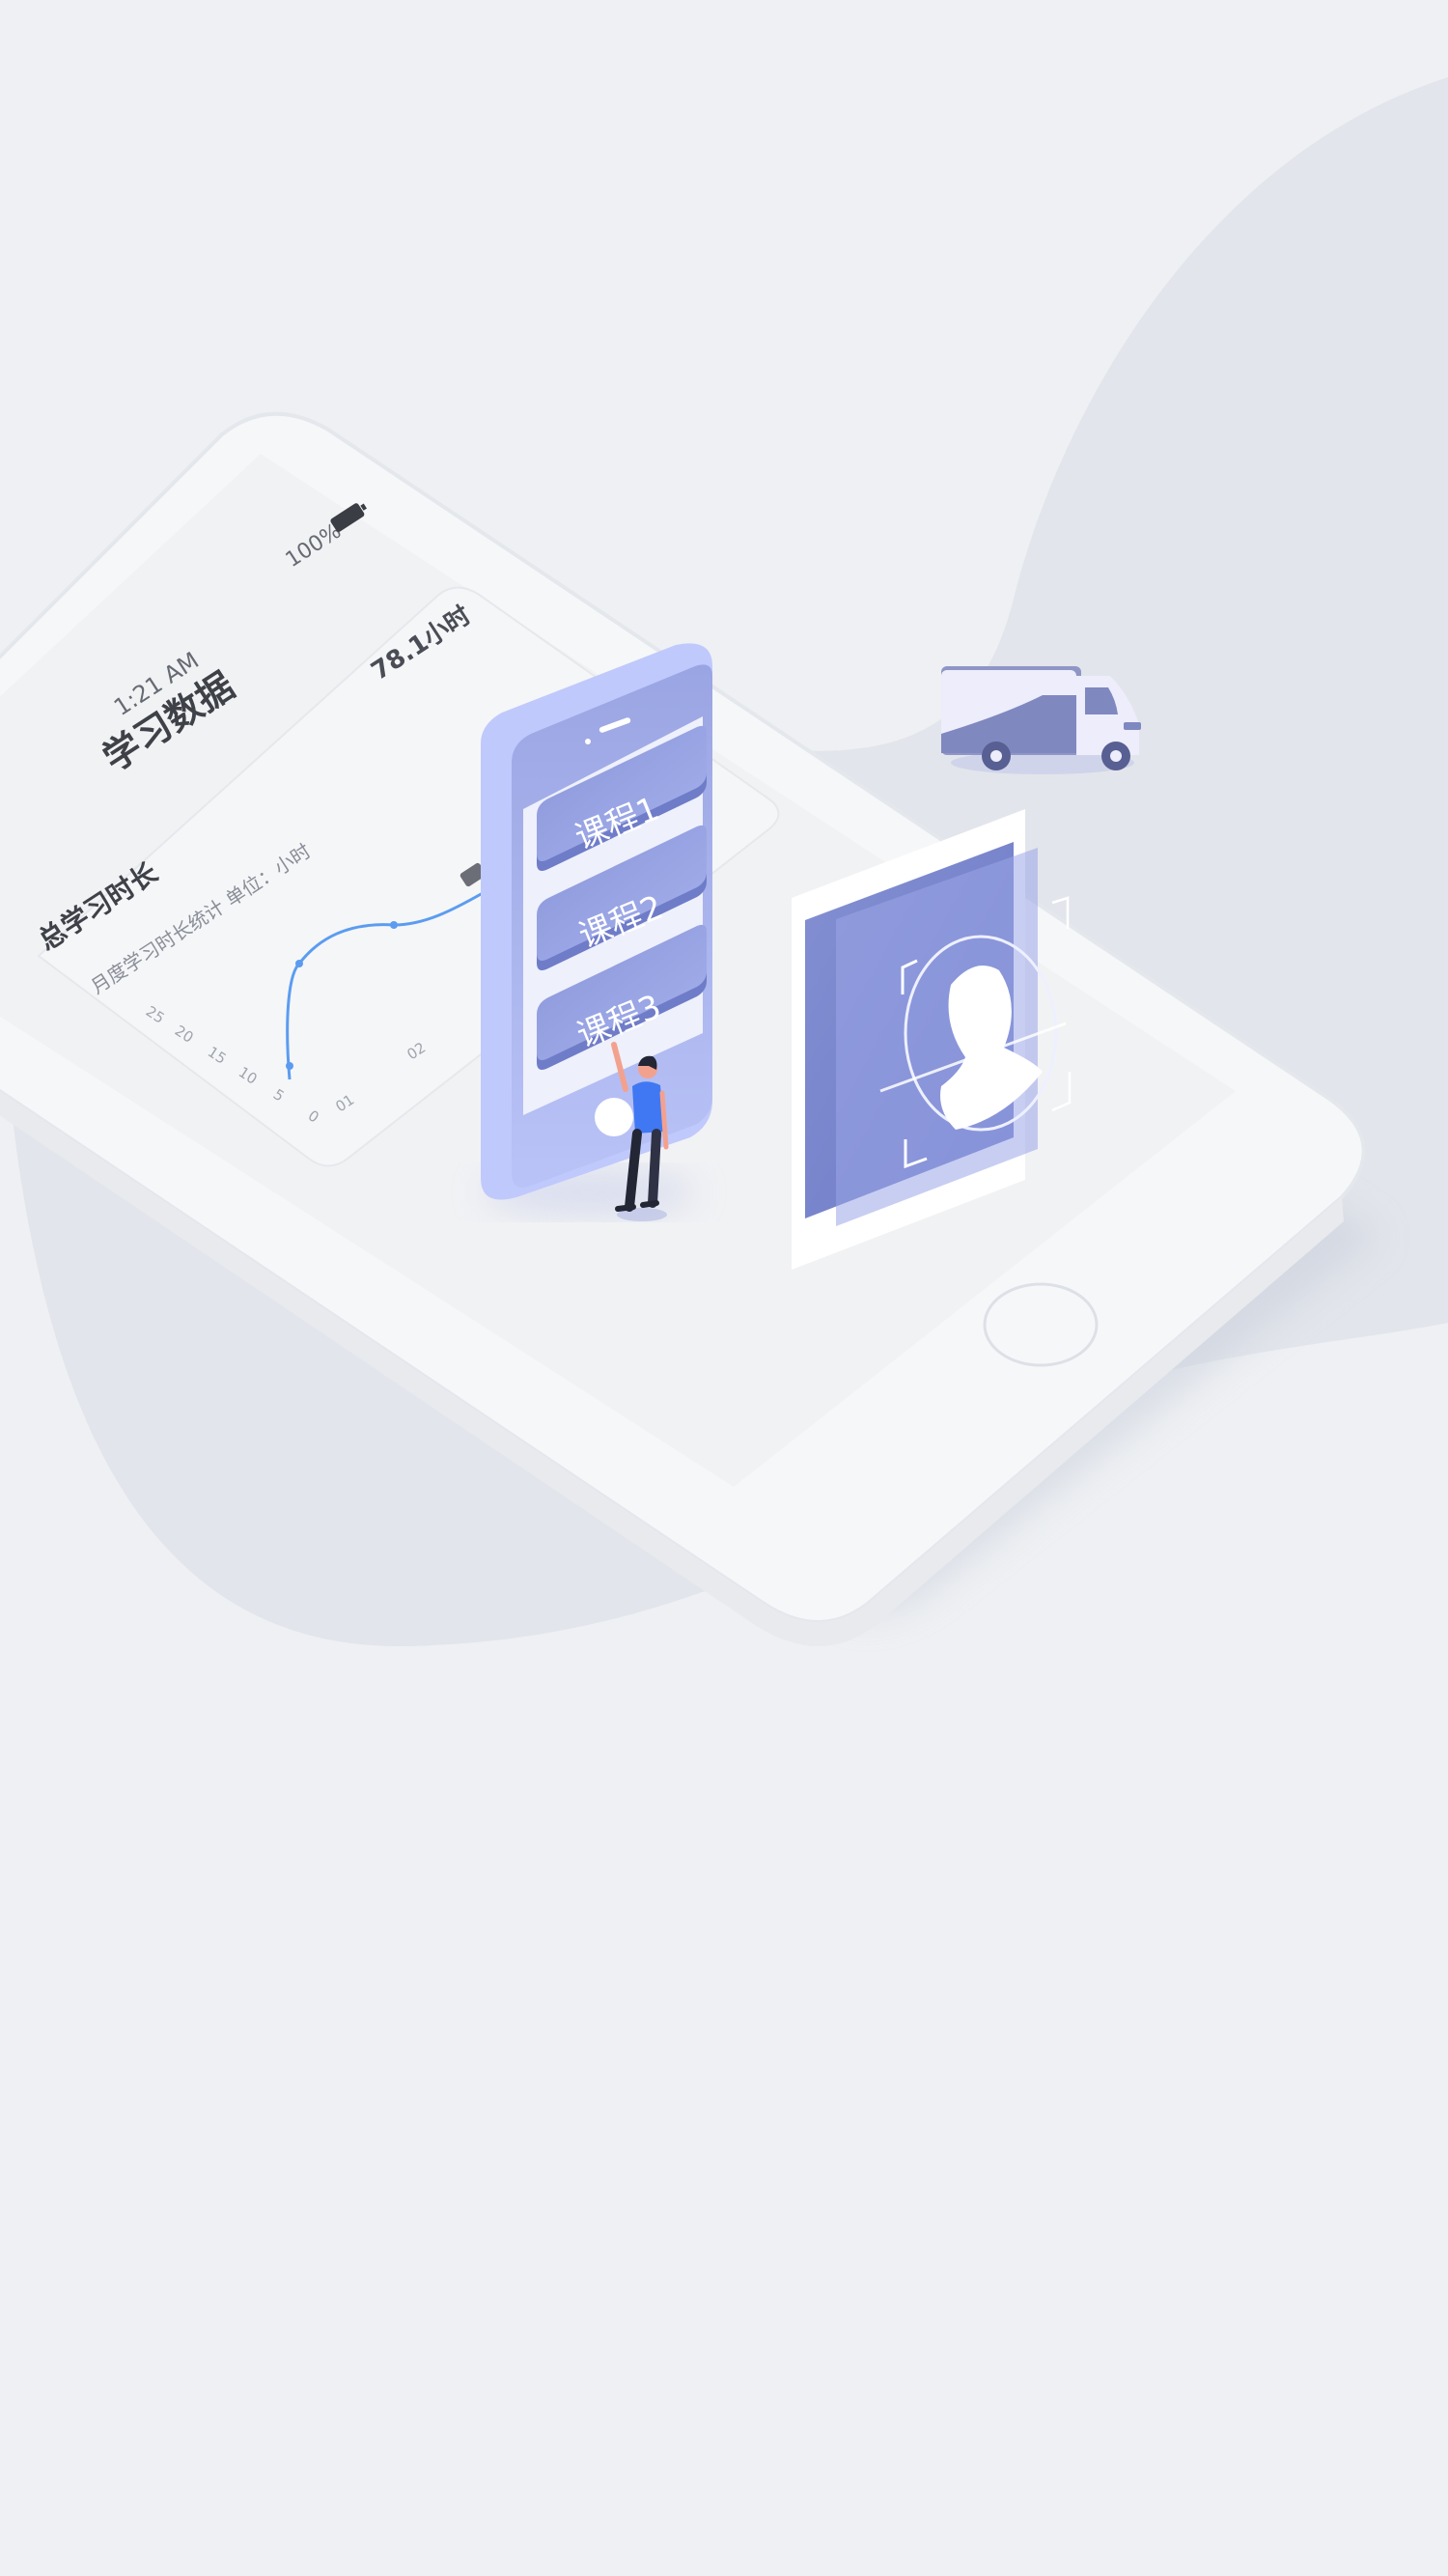  I want to click on device-home-button-icon, so click(614, 1117).